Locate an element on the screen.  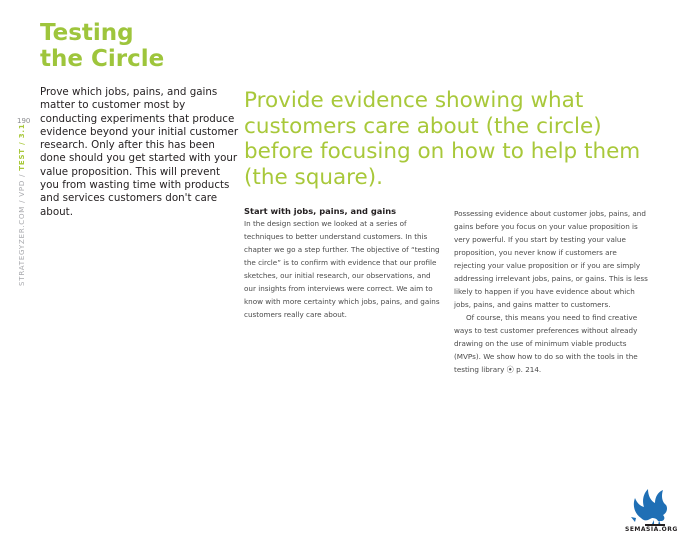
logo-text: SEMASIA.ORG is located at coordinates (651, 529).